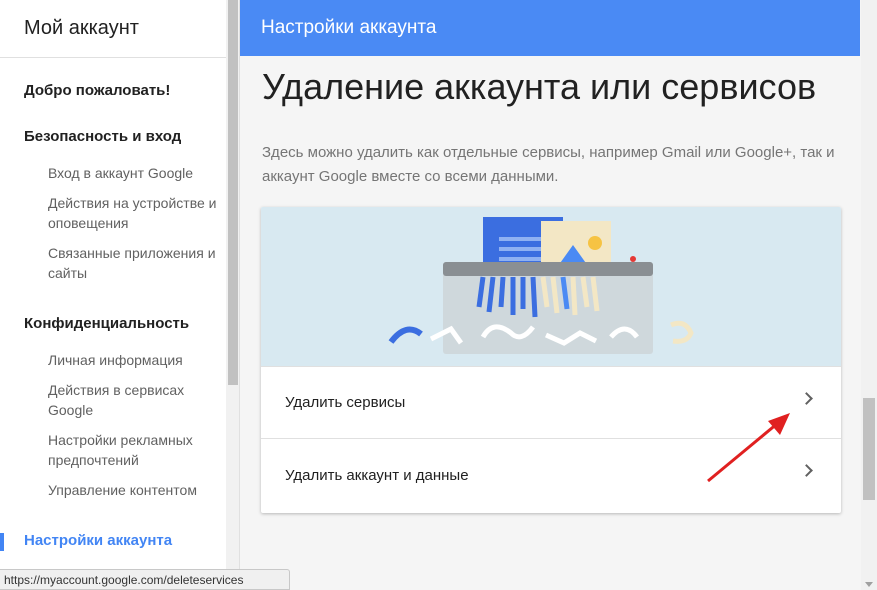 The image size is (877, 590). Describe the element at coordinates (539, 86) in the screenshot. I see `page-title: Удаление аккаунта или сервисов` at that location.